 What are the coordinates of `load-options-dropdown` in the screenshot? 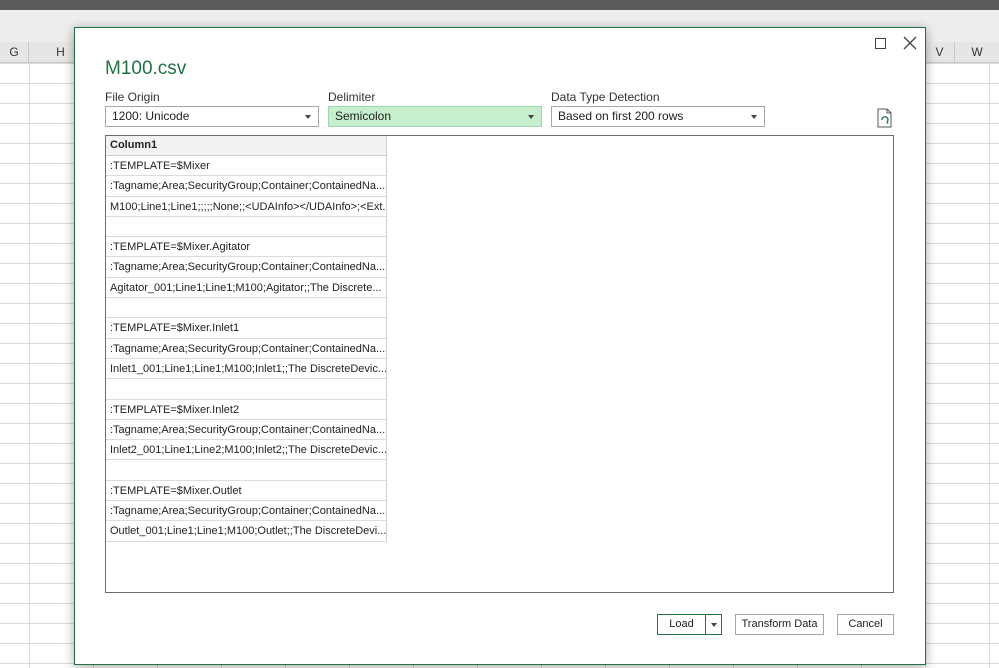 It's located at (713, 624).